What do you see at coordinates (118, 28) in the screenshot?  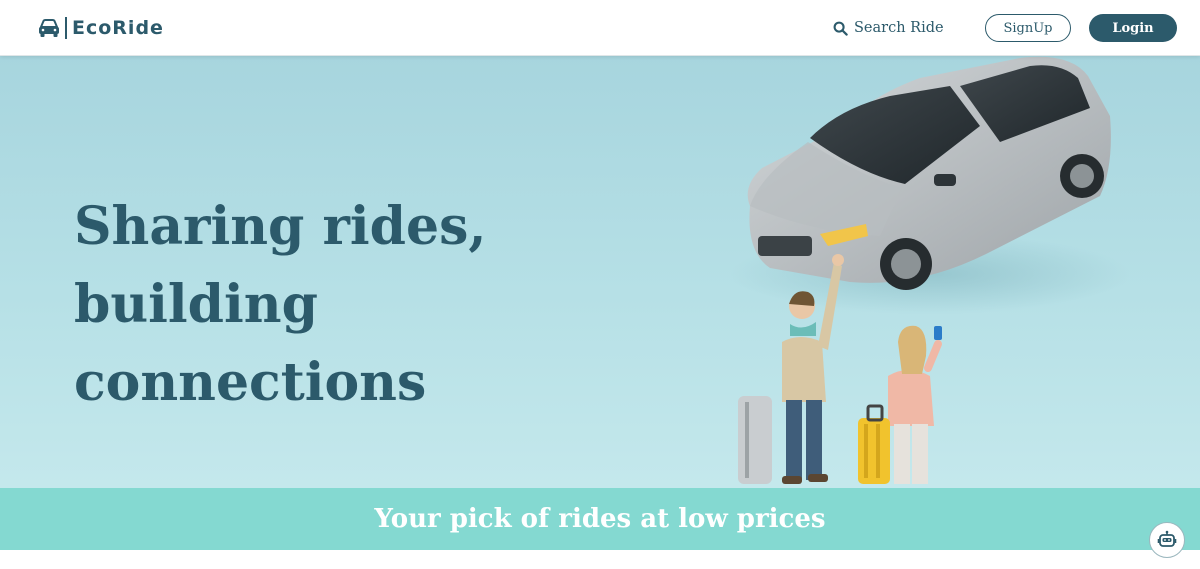 I see `brand-name: EcoRide` at bounding box center [118, 28].